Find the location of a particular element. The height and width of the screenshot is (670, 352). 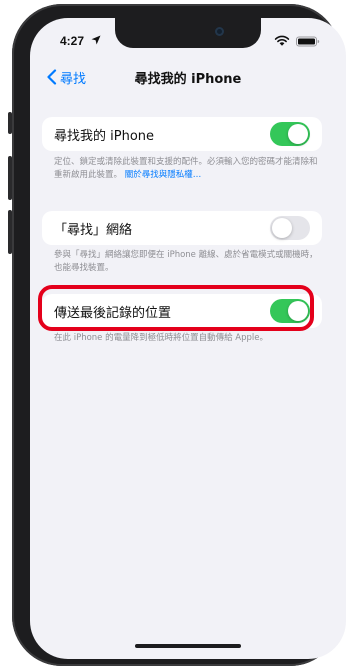

find-my-iphone-toggle is located at coordinates (290, 134).